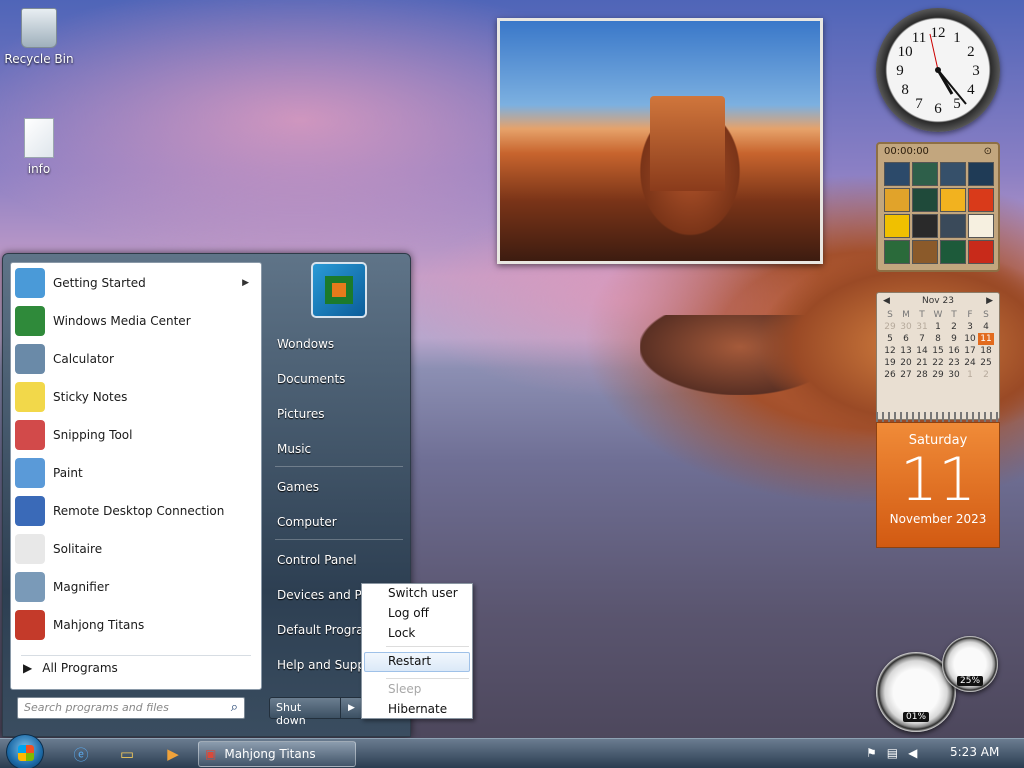 The width and height of the screenshot is (1024, 768). What do you see at coordinates (938, 351) in the screenshot?
I see `calendar-day: 15` at bounding box center [938, 351].